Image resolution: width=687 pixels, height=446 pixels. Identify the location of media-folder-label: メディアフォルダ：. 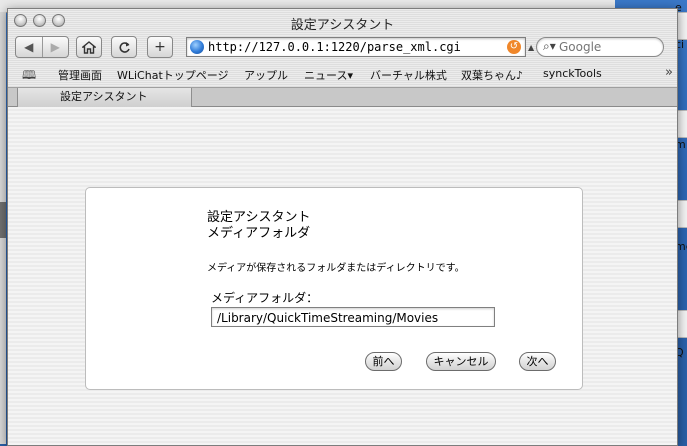
(265, 298).